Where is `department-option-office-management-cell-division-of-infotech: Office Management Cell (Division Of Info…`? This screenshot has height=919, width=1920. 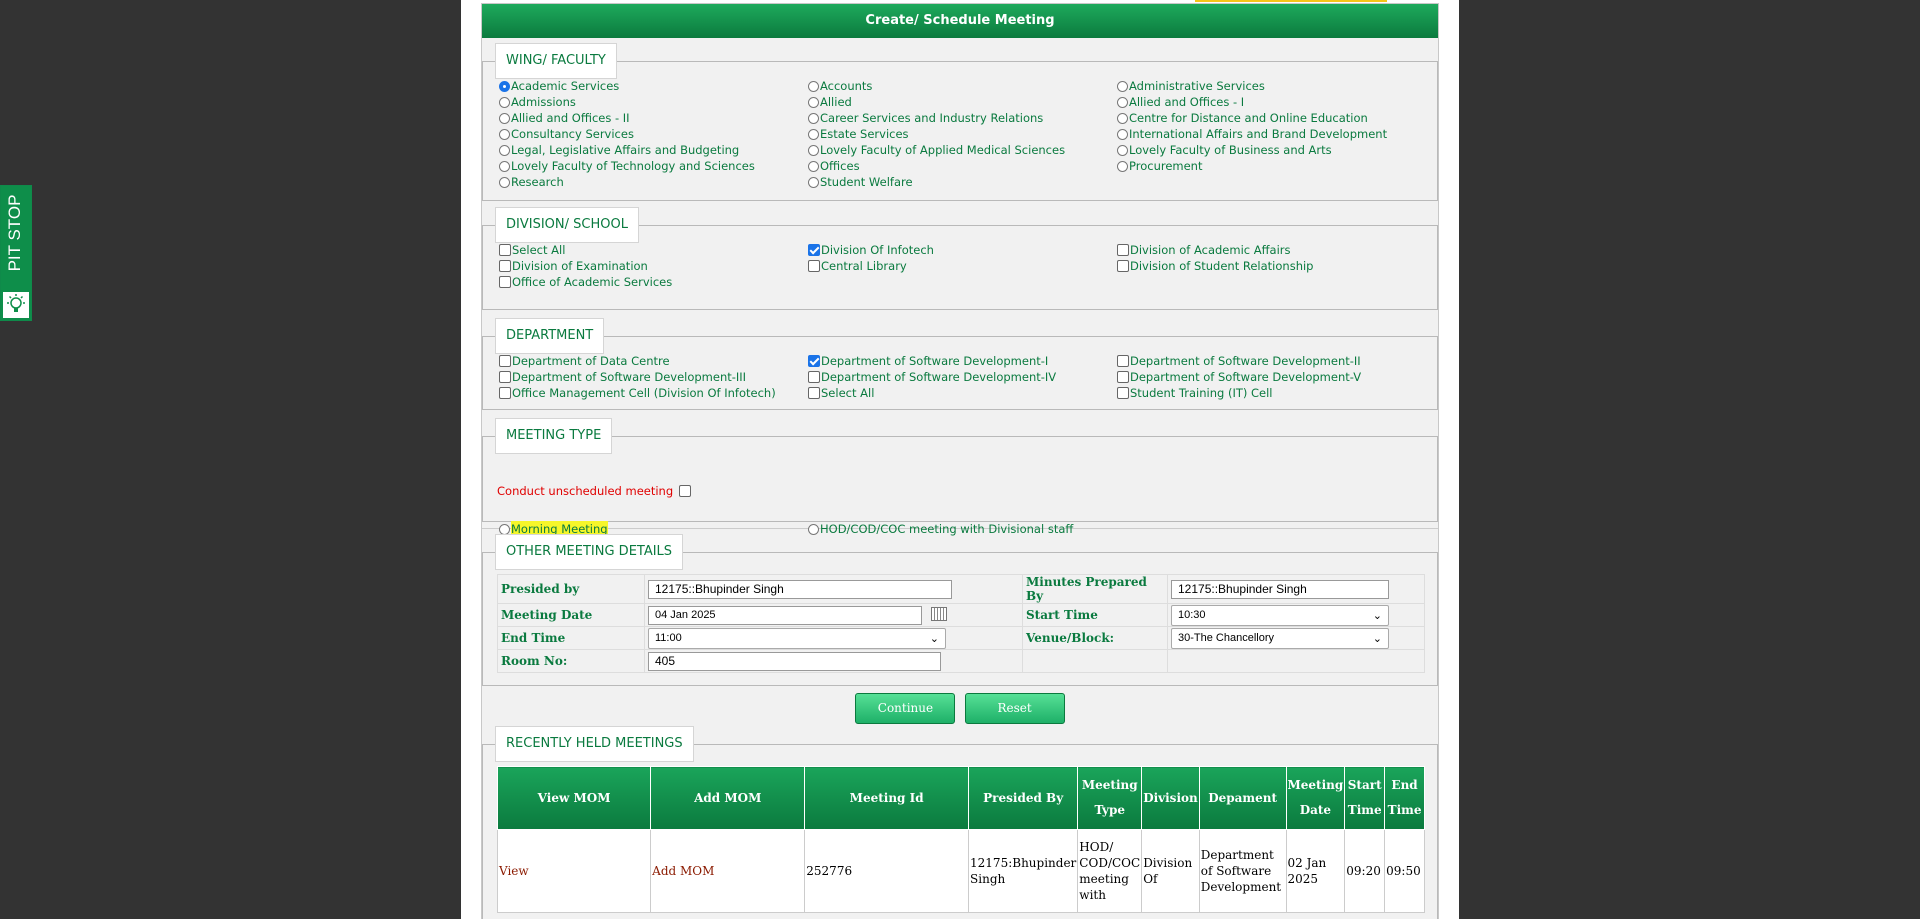 department-option-office-management-cell-division-of-infotech: Office Management Cell (Division Of Info… is located at coordinates (653, 393).